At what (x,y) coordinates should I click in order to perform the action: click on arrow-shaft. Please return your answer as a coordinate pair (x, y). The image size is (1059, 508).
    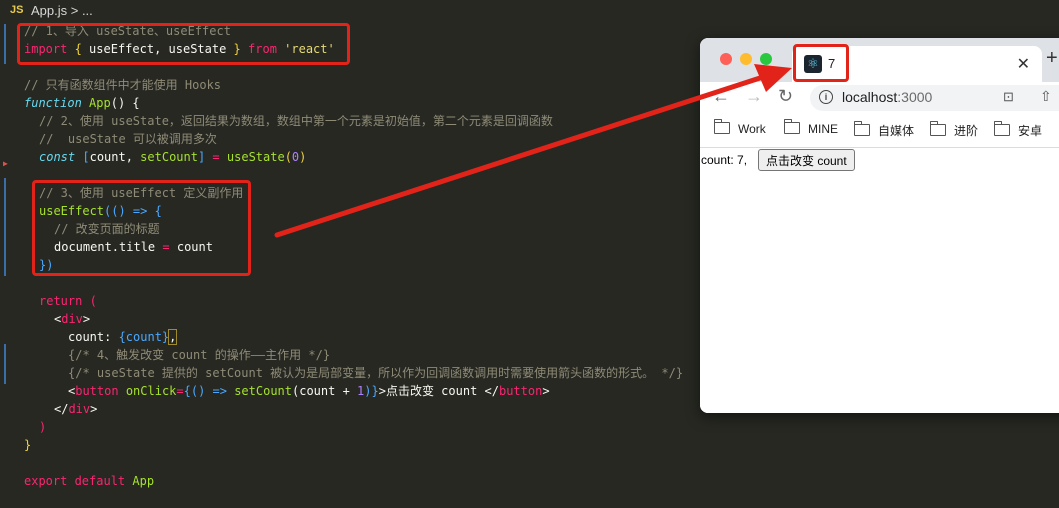
    Looking at the image, I should click on (518, 156).